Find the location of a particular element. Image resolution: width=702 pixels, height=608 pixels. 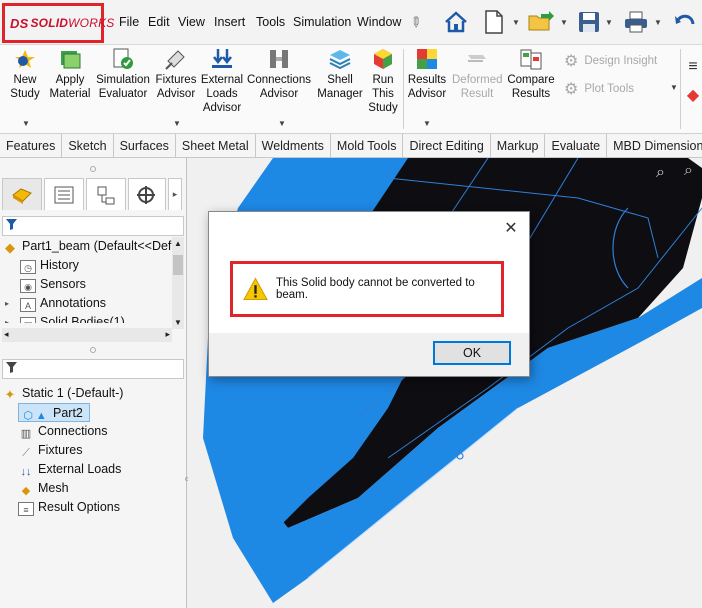

tree-item-result-options: ≡ Result Options is located at coordinates (92, 507).